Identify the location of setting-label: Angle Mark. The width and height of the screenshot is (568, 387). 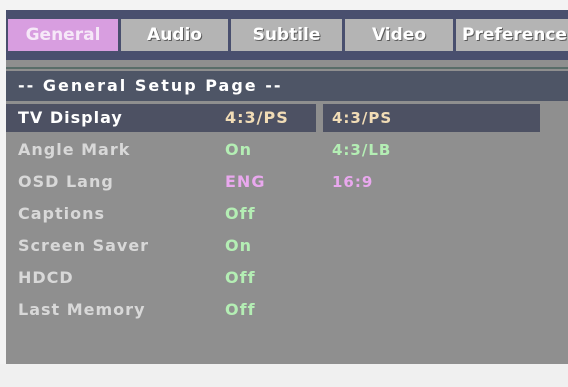
(74, 149).